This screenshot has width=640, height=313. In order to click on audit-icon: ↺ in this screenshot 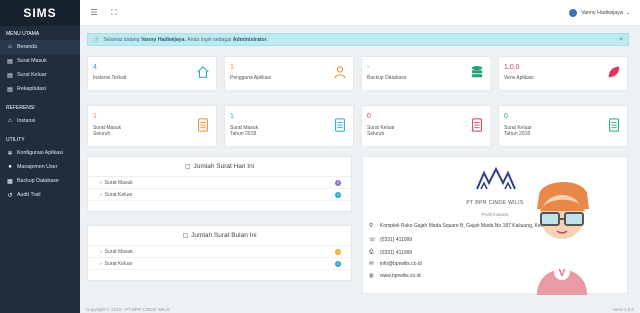, I will do `click(10, 195)`.